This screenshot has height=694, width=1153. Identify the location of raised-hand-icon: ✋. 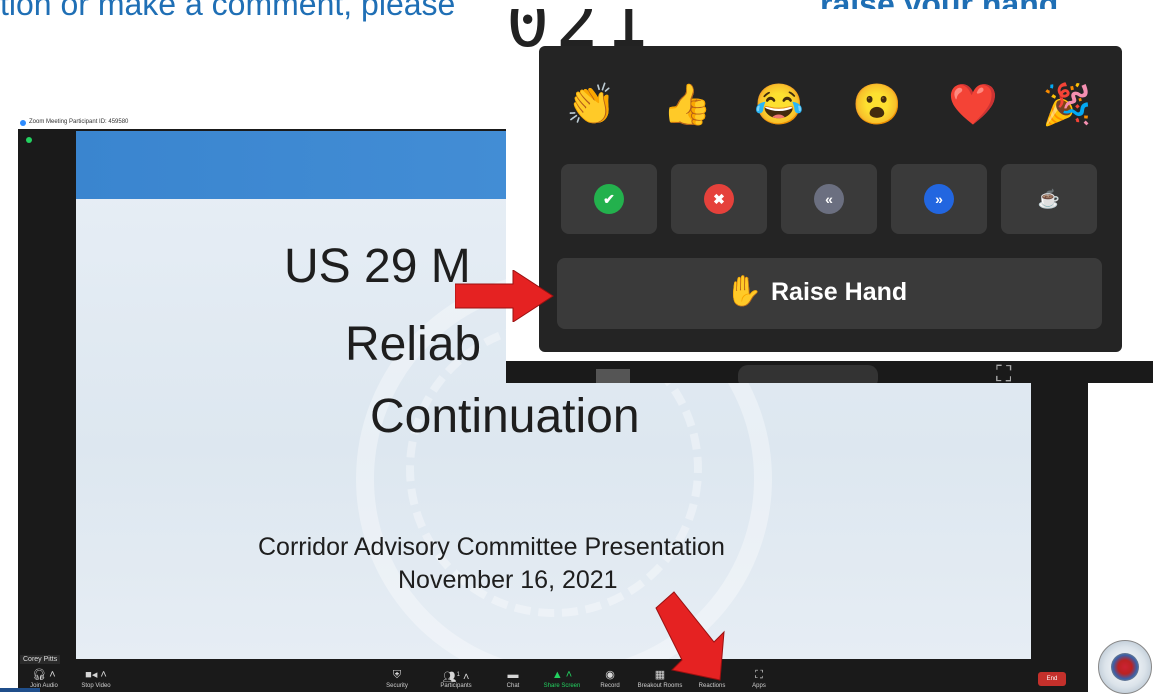
(744, 291).